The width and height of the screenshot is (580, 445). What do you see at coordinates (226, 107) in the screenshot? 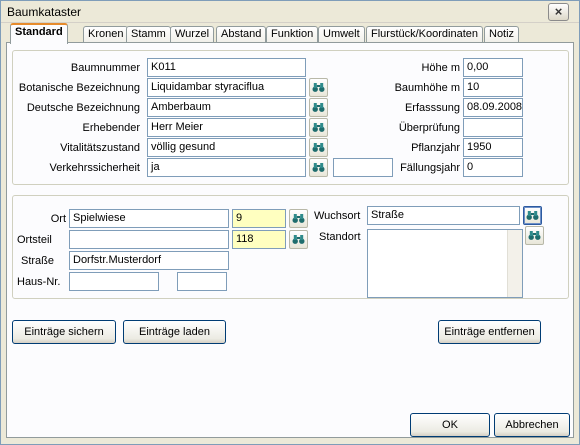
I see `deutsch-input: Amberbaum` at bounding box center [226, 107].